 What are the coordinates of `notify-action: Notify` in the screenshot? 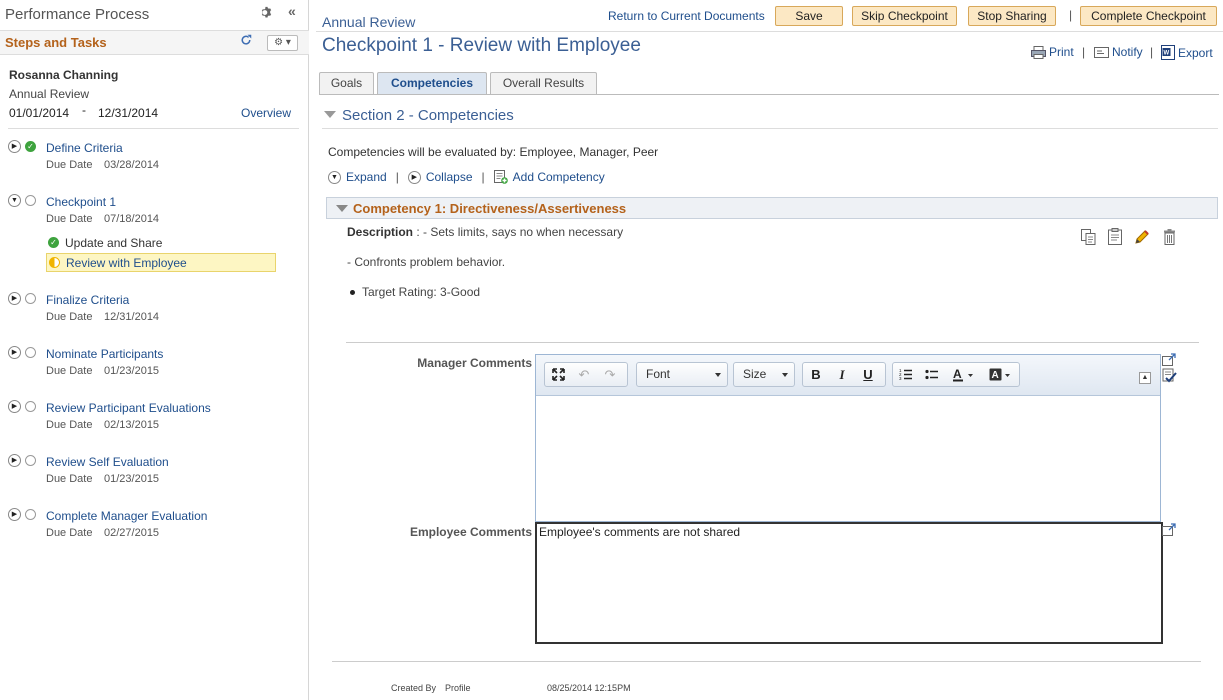 It's located at (1118, 52).